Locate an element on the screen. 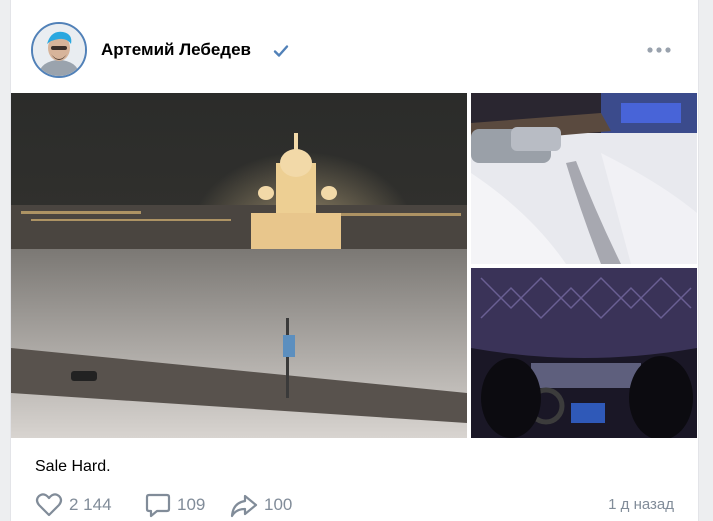 Image resolution: width=713 pixels, height=521 pixels. comment-button: 109 is located at coordinates (175, 505).